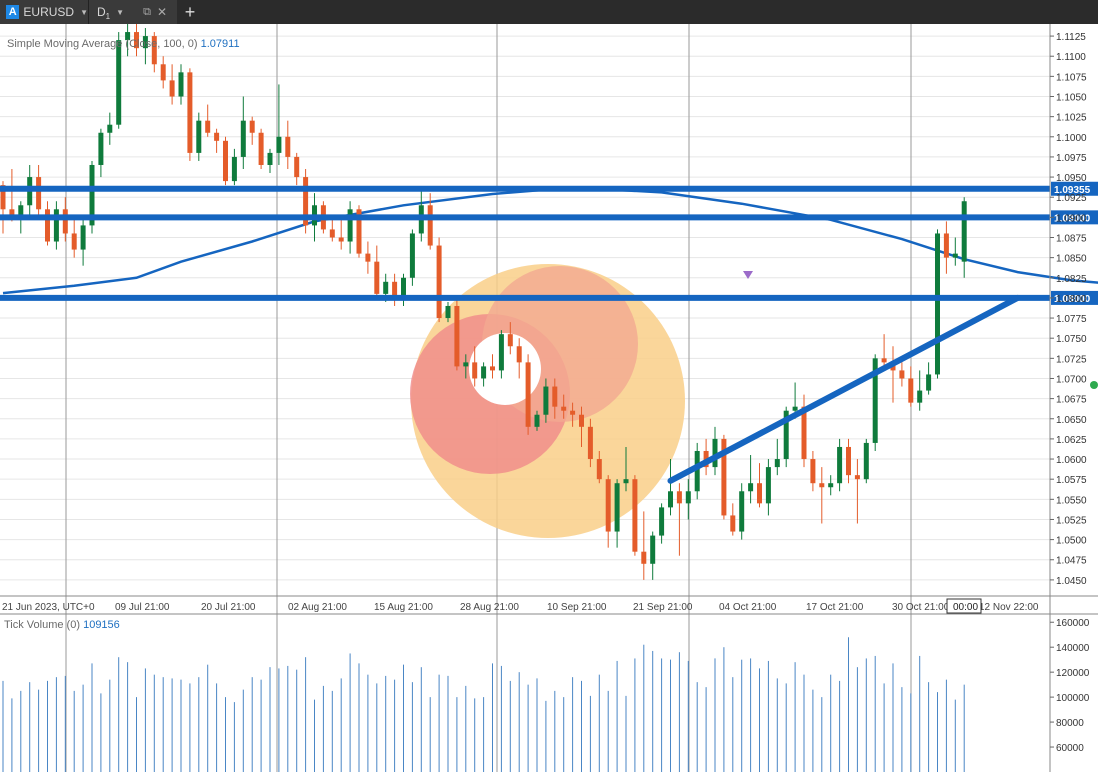 Image resolution: width=1098 pixels, height=772 pixels. What do you see at coordinates (108, 16) in the screenshot?
I see `timeframe-sub: 1` at bounding box center [108, 16].